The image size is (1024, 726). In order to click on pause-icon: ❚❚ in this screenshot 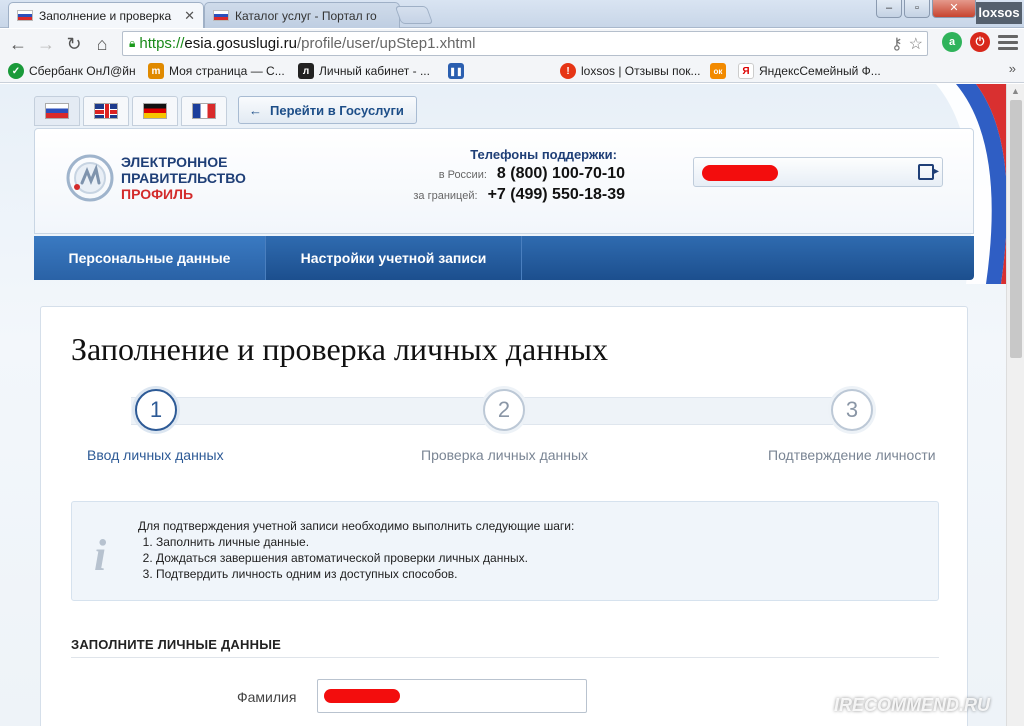, I will do `click(456, 71)`.